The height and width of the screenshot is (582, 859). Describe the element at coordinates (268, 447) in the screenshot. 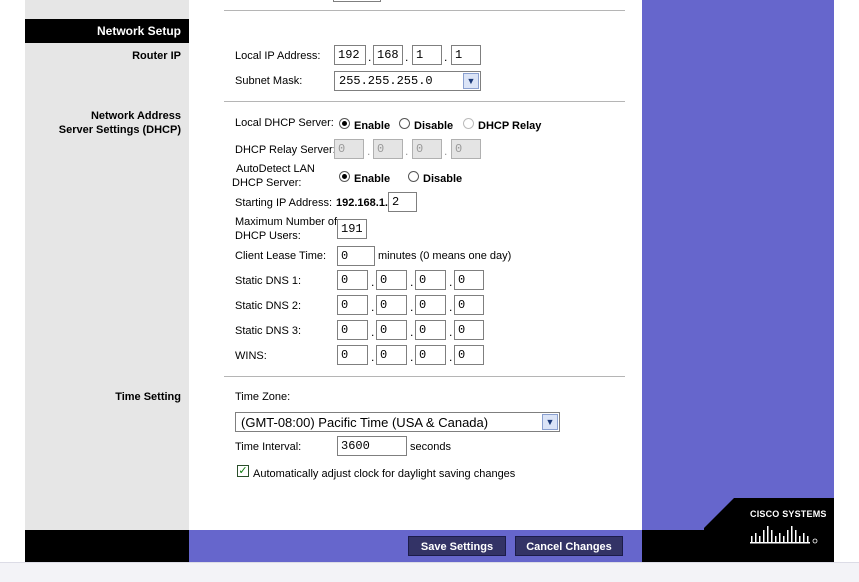

I see `time-interval-label: Time Interval:` at that location.